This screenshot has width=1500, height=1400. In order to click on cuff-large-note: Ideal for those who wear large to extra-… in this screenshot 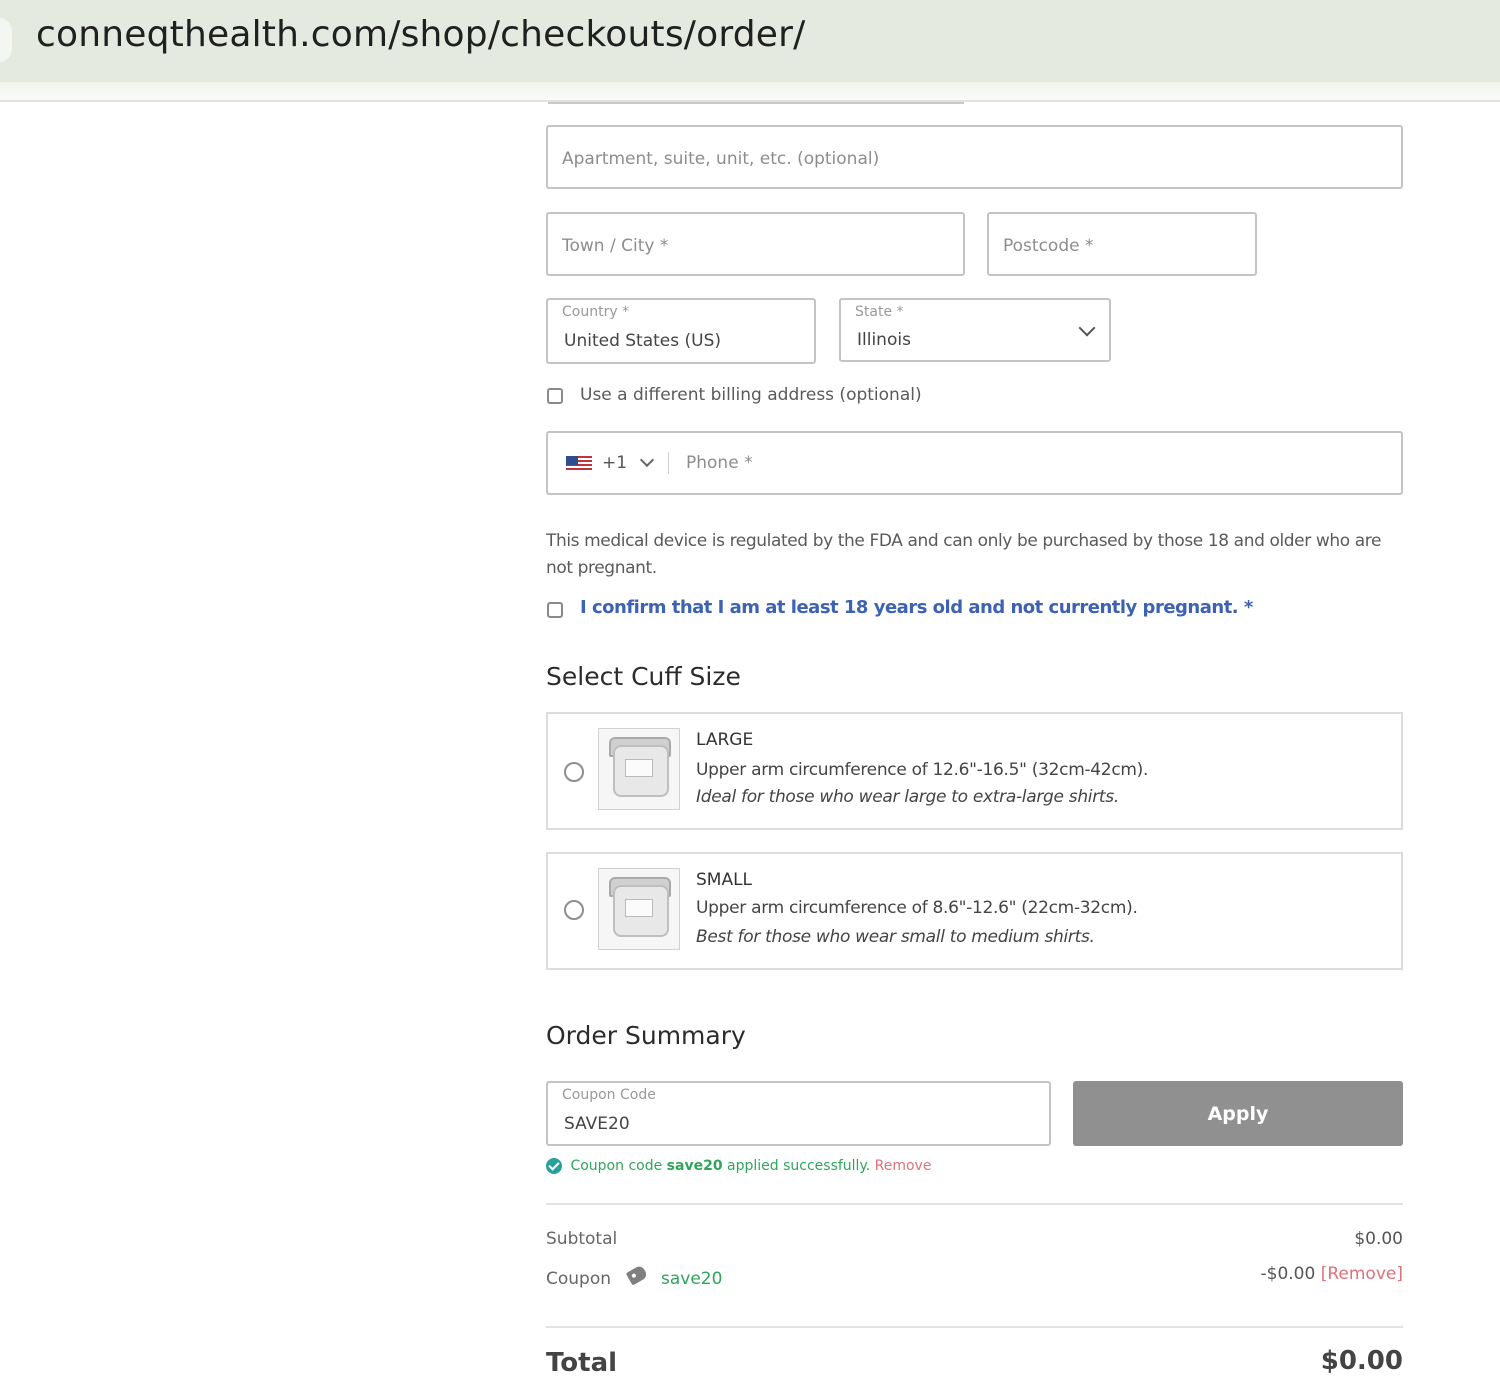, I will do `click(907, 797)`.